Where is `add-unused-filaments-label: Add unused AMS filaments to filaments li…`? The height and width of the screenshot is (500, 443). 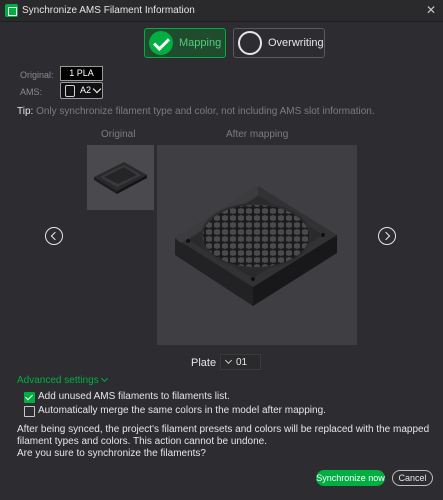 add-unused-filaments-label: Add unused AMS filaments to filaments li… is located at coordinates (134, 396).